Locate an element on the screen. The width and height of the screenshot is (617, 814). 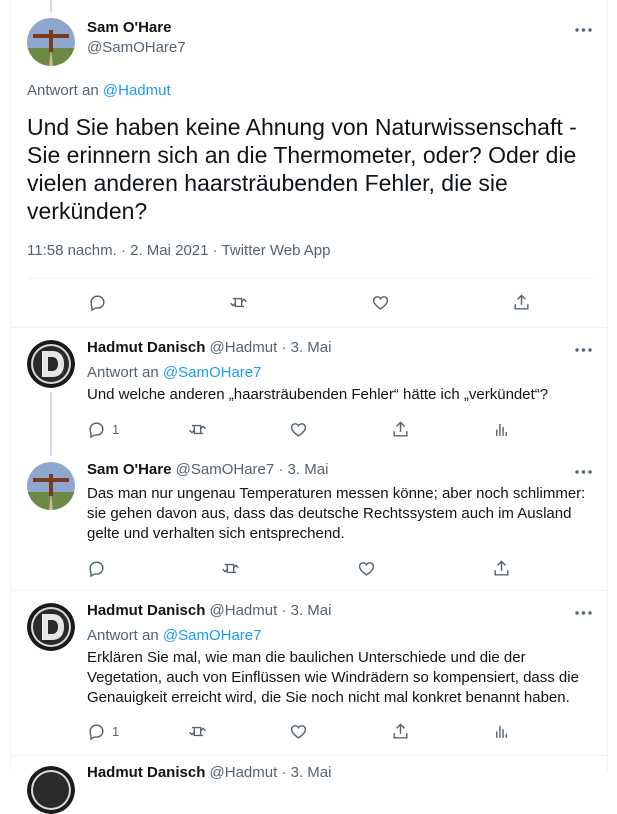
thread-line-top is located at coordinates (51, 6).